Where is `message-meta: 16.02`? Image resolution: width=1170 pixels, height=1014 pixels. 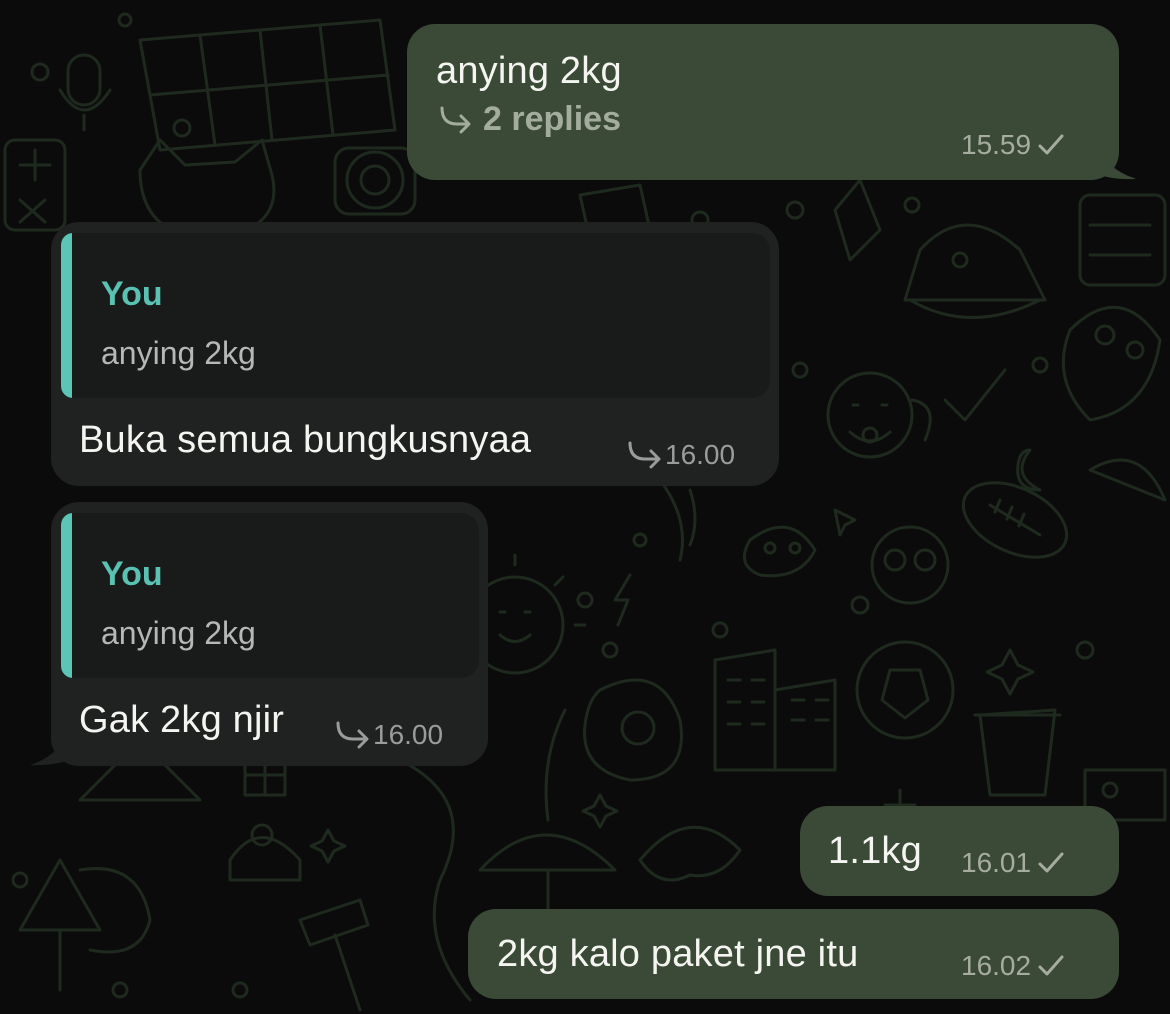
message-meta: 16.02 is located at coordinates (1013, 966).